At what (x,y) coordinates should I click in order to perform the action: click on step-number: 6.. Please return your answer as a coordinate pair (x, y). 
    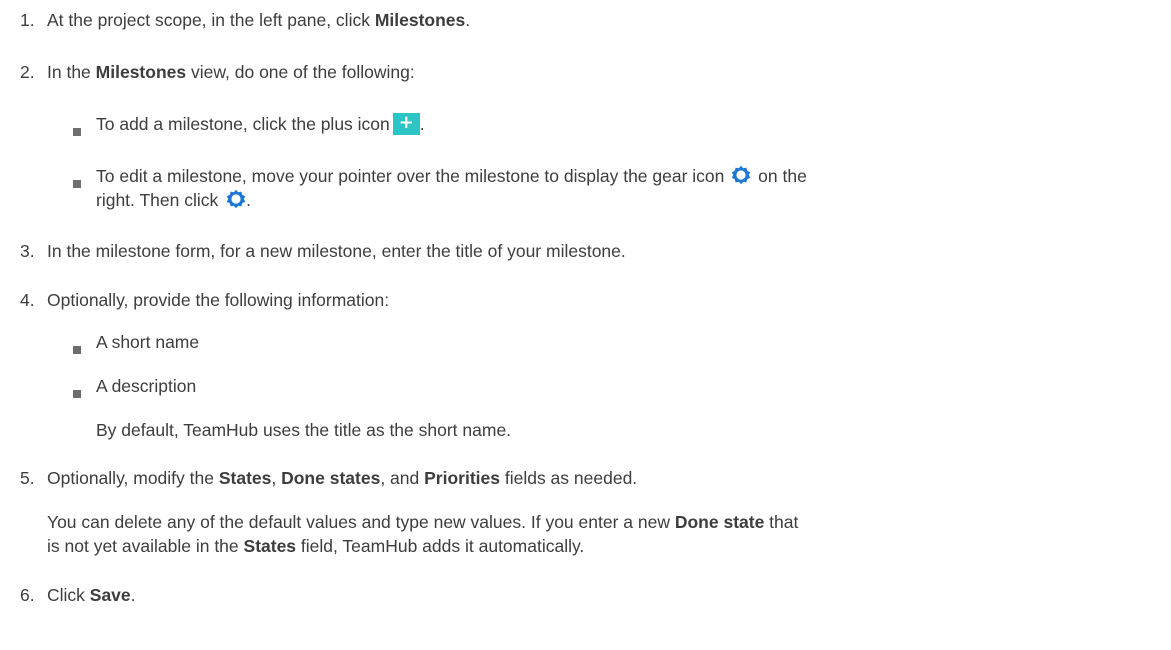
    Looking at the image, I should click on (27, 595).